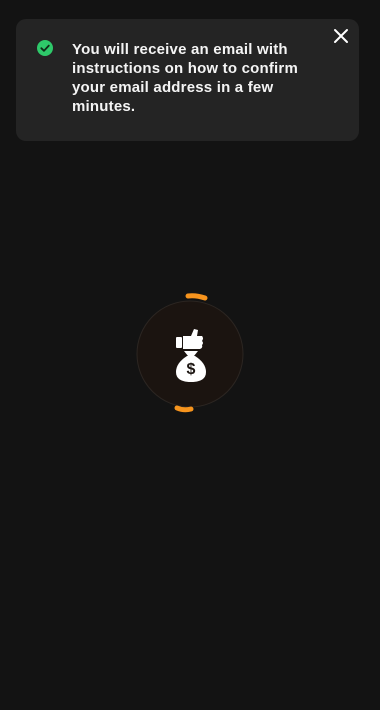  Describe the element at coordinates (341, 36) in the screenshot. I see `close-icon` at that location.